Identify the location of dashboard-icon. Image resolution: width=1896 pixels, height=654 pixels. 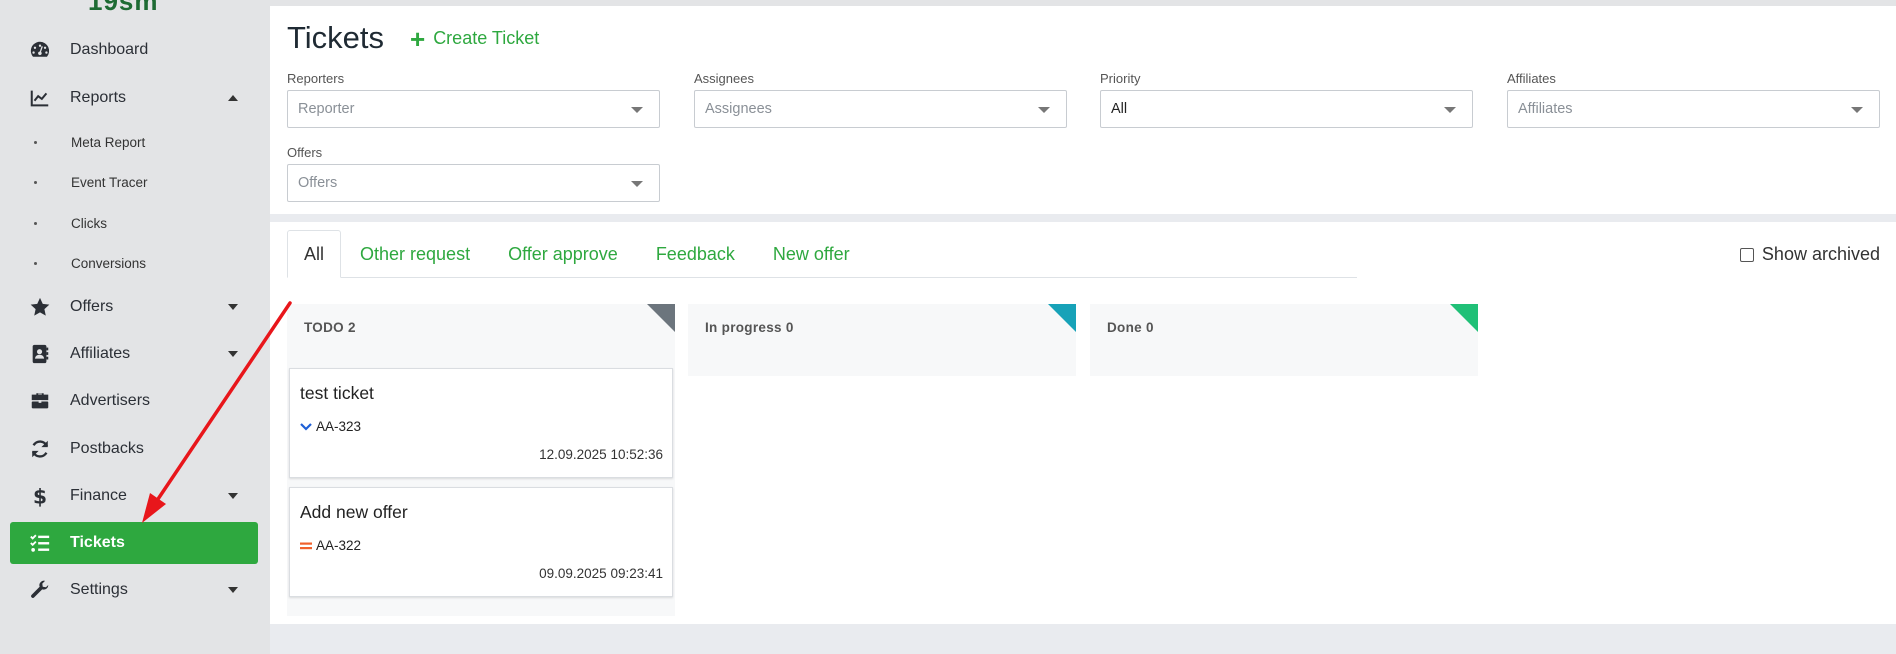
(40, 50).